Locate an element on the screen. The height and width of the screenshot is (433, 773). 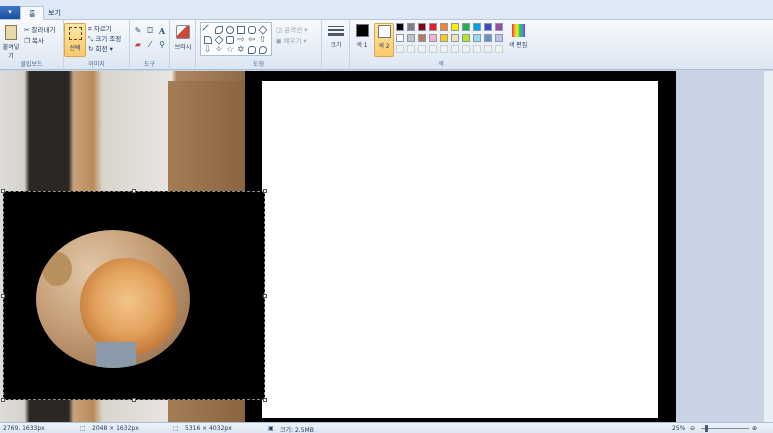
selection-handle-top-left is located at coordinates (3, 191).